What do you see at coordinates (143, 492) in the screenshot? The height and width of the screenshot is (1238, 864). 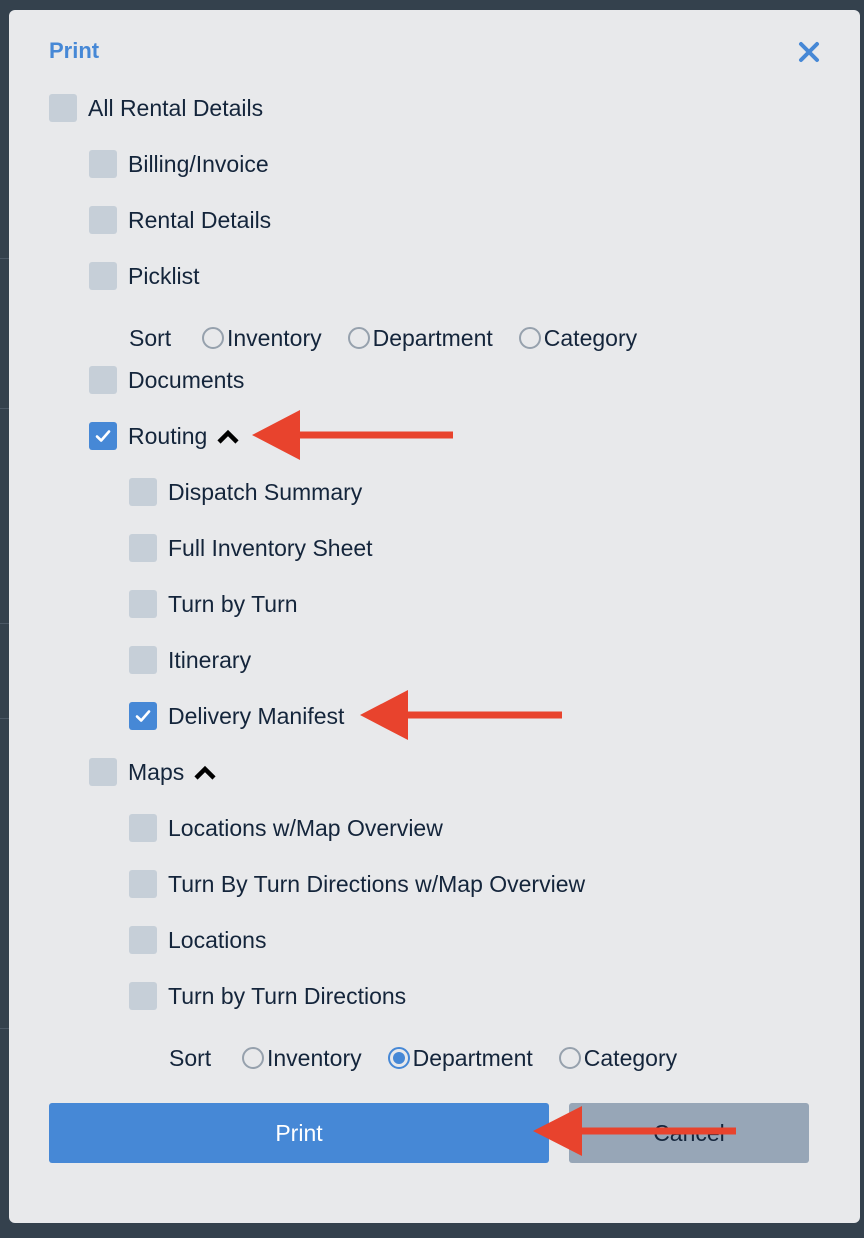 I see `checkbox-dispatch-summary` at bounding box center [143, 492].